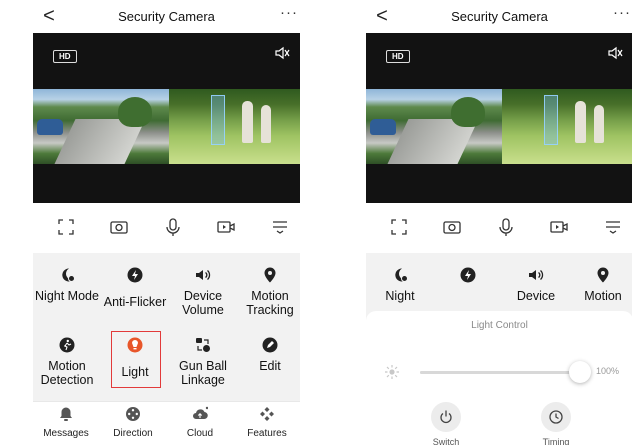 The height and width of the screenshot is (445, 632). I want to click on bell-icon, so click(66, 414).